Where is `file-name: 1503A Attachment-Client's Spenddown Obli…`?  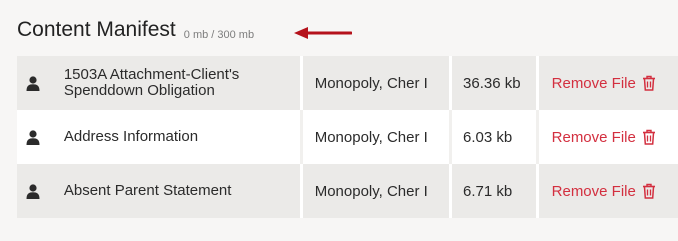 file-name: 1503A Attachment-Client's Spenddown Obli… is located at coordinates (151, 82).